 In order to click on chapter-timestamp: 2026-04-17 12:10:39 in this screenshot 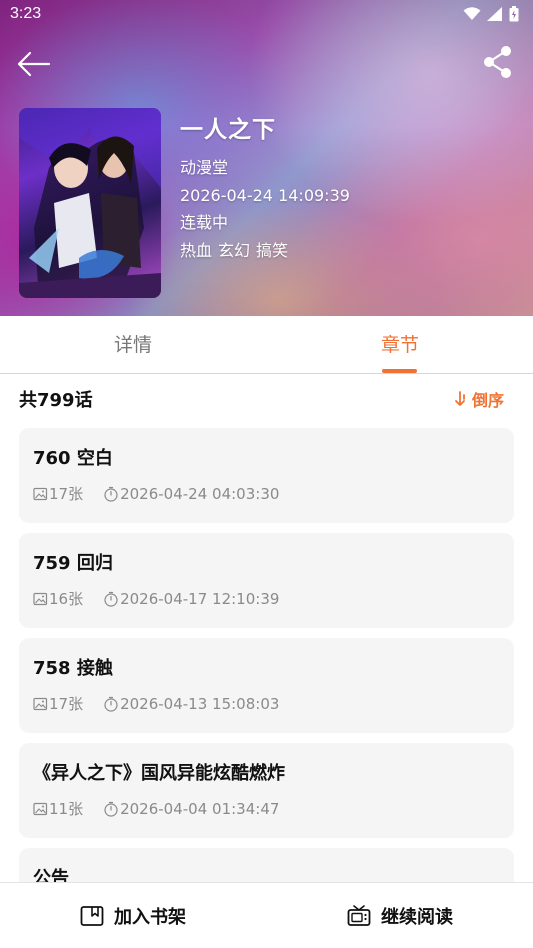, I will do `click(200, 598)`.